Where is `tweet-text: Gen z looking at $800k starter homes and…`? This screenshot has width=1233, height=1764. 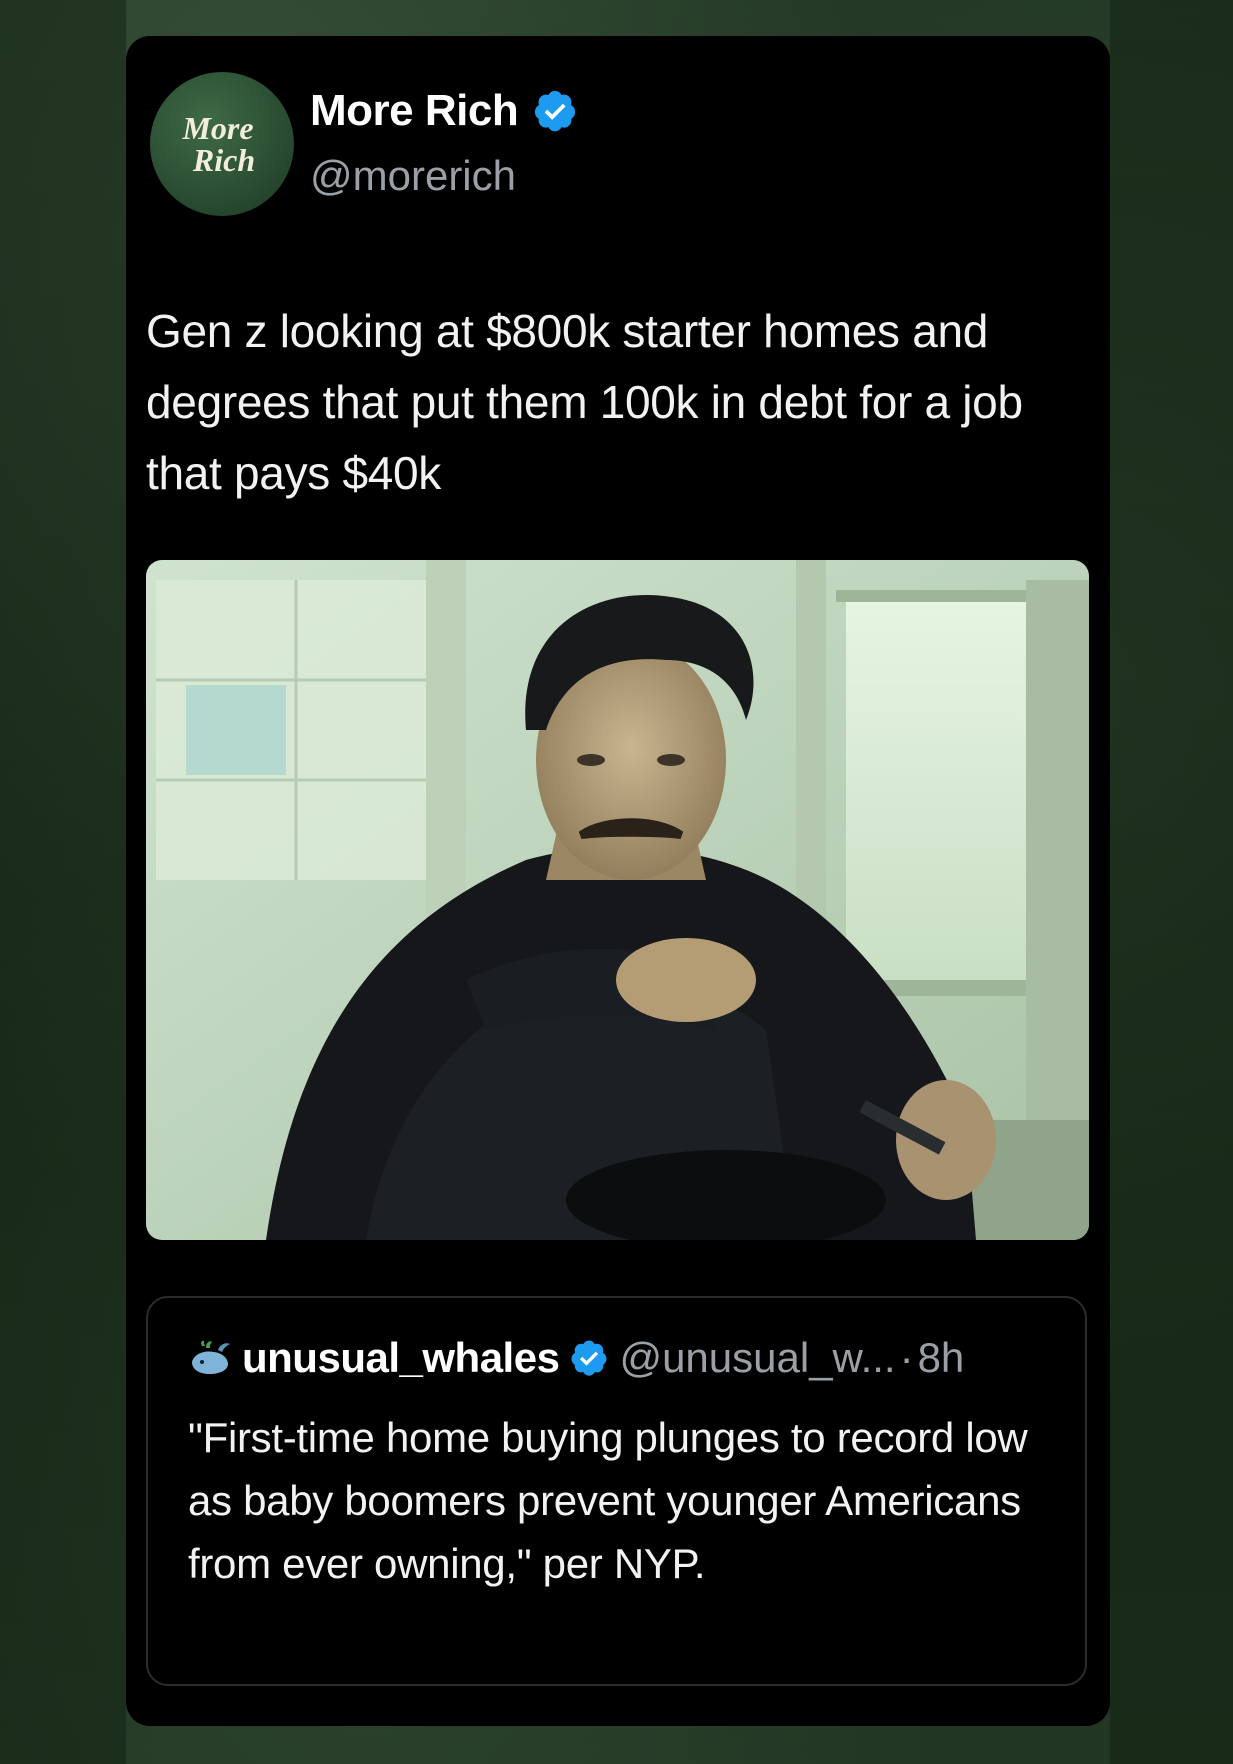 tweet-text: Gen z looking at $800k starter homes and… is located at coordinates (584, 402).